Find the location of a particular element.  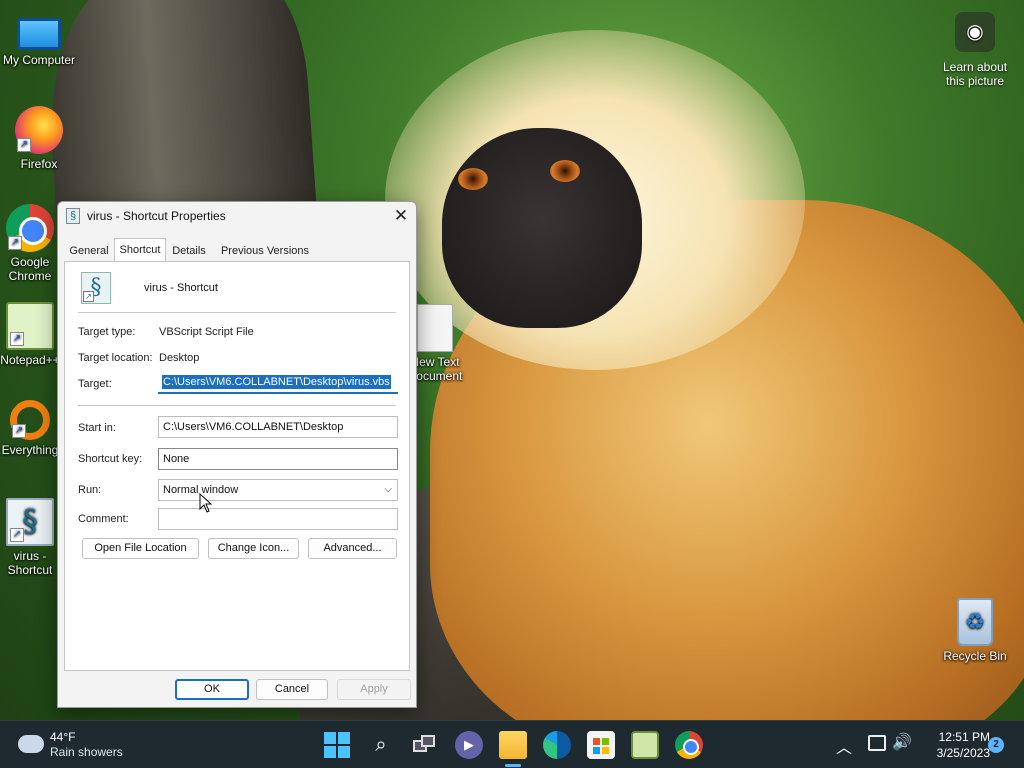

teams-chat-button: ▶ is located at coordinates (469, 745).